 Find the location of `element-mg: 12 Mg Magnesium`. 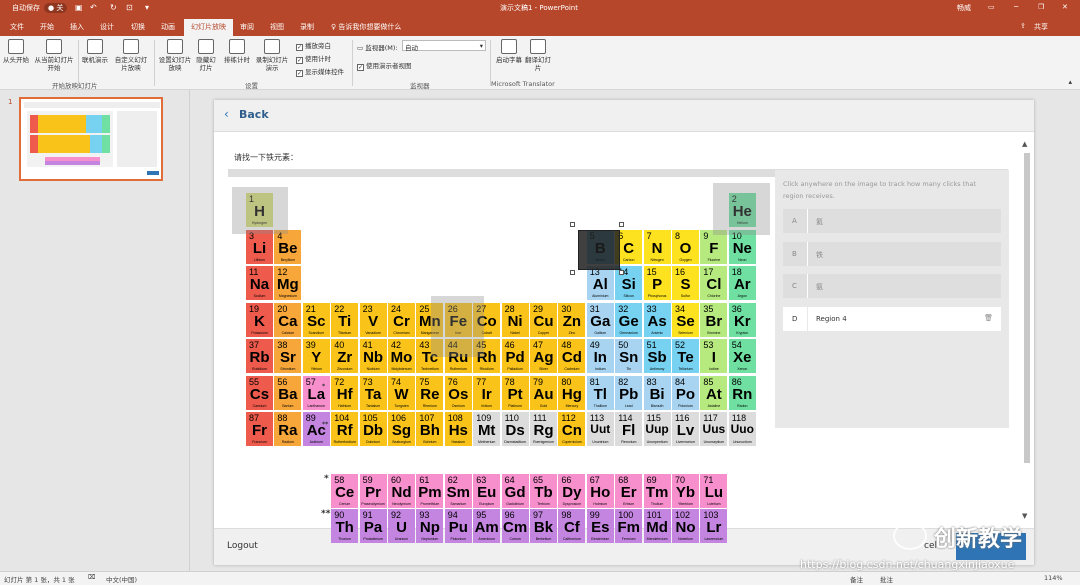

element-mg: 12 Mg Magnesium is located at coordinates (288, 283).